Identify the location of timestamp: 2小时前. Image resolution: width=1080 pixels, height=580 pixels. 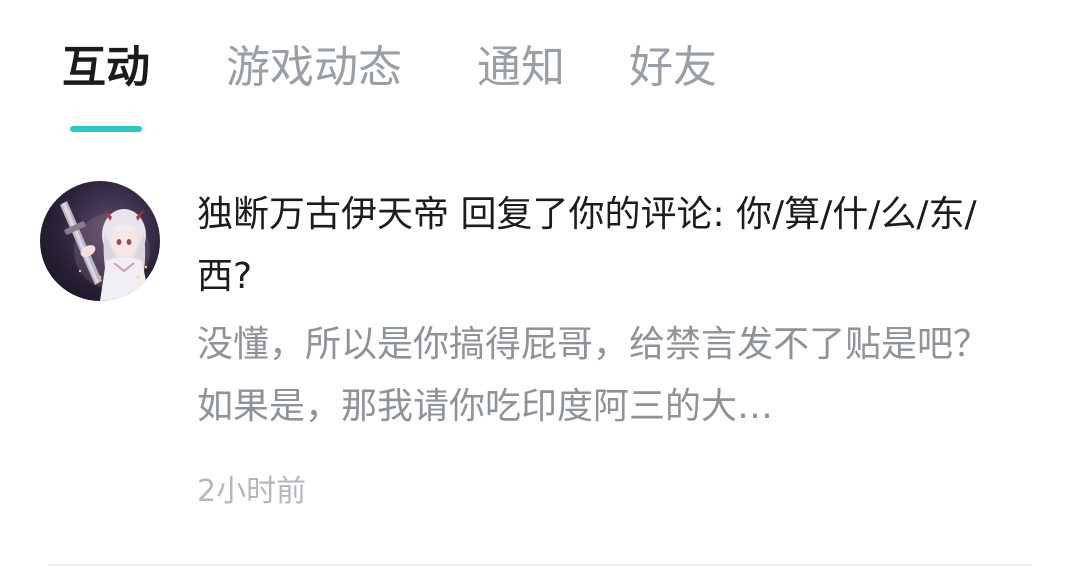
(252, 491).